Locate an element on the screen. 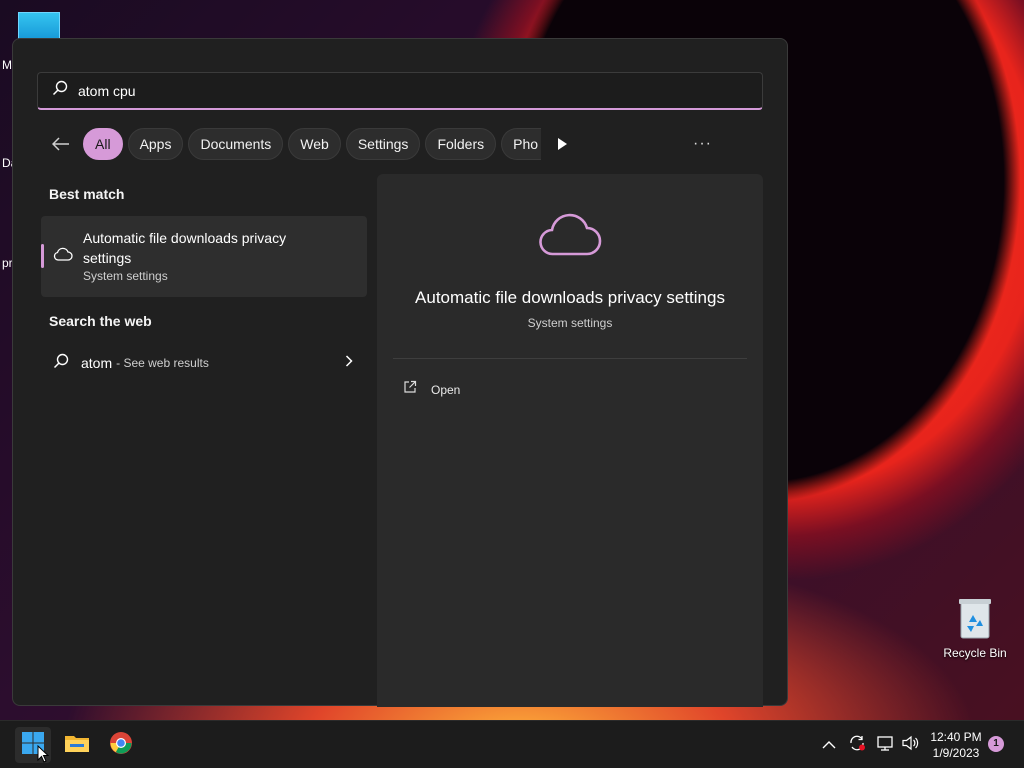 The image size is (1024, 768). network-icon is located at coordinates (885, 745).